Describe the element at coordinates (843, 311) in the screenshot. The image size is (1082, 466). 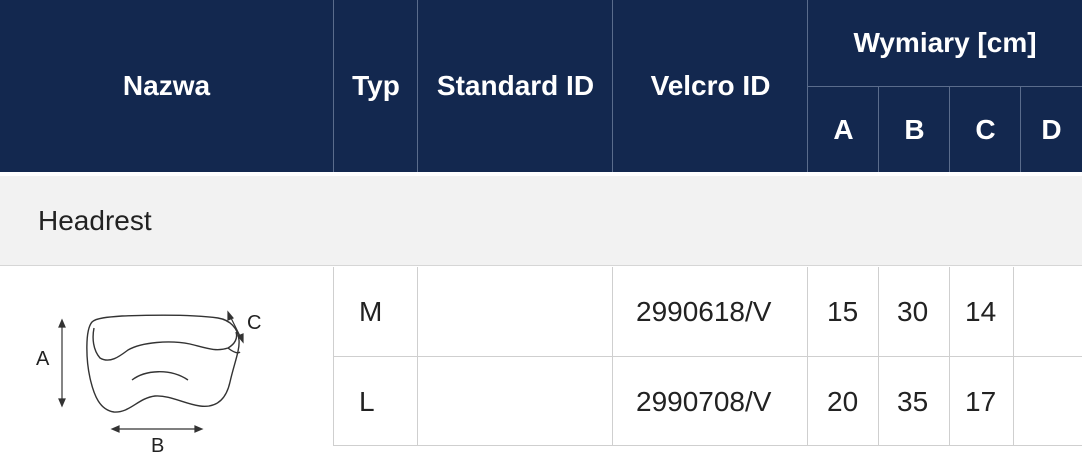
I see `row-dim-a: 15` at that location.